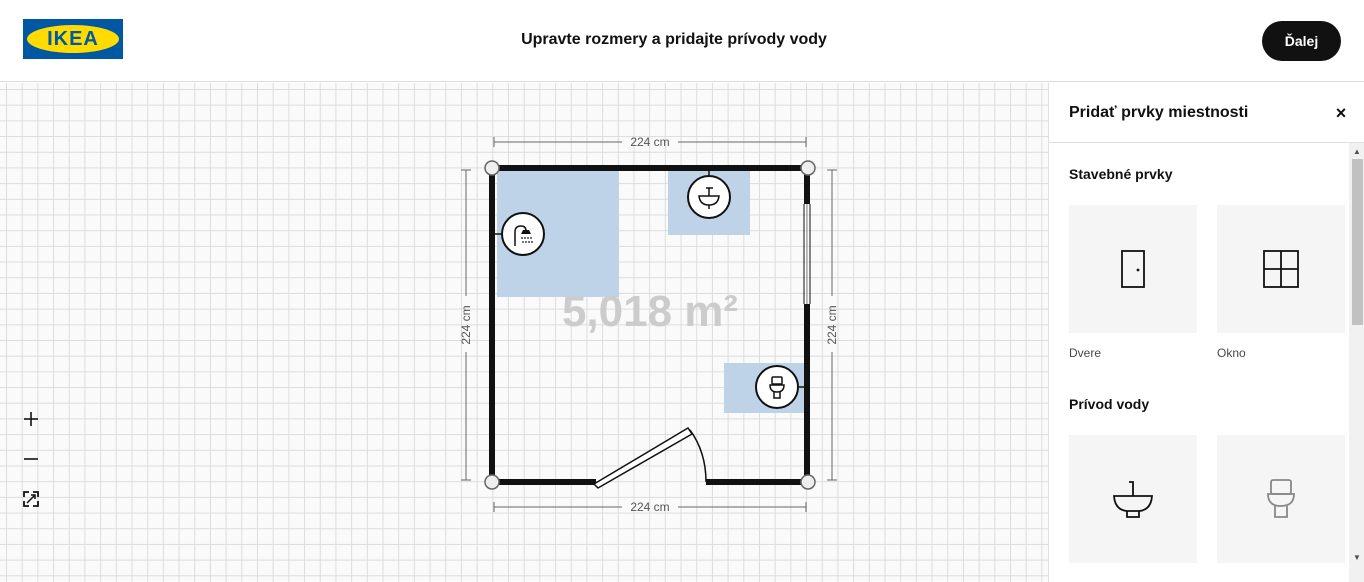 This screenshot has width=1364, height=582. I want to click on panel-title: Pridať prvky miestnosti, so click(1159, 112).